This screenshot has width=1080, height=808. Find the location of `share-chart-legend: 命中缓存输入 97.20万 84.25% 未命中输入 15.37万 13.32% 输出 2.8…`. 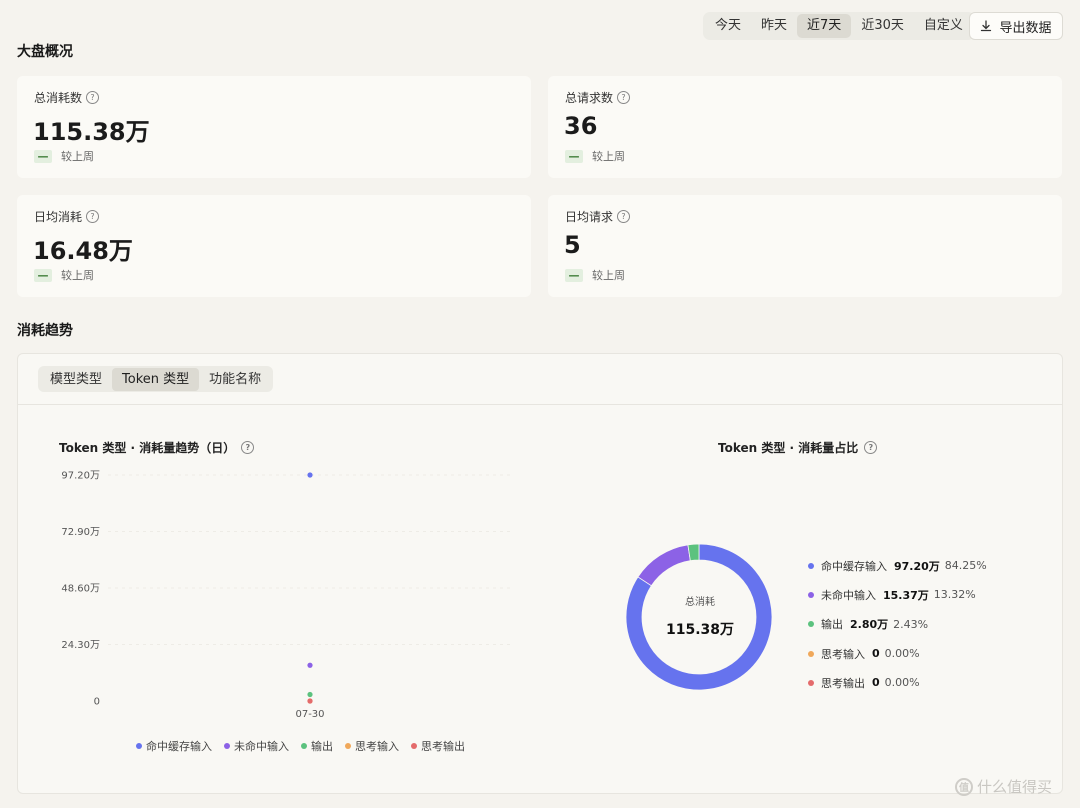

share-chart-legend: 命中缓存输入 97.20万 84.25% 未命中输入 15.37万 13.32% 输出 2.8… is located at coordinates (897, 624).